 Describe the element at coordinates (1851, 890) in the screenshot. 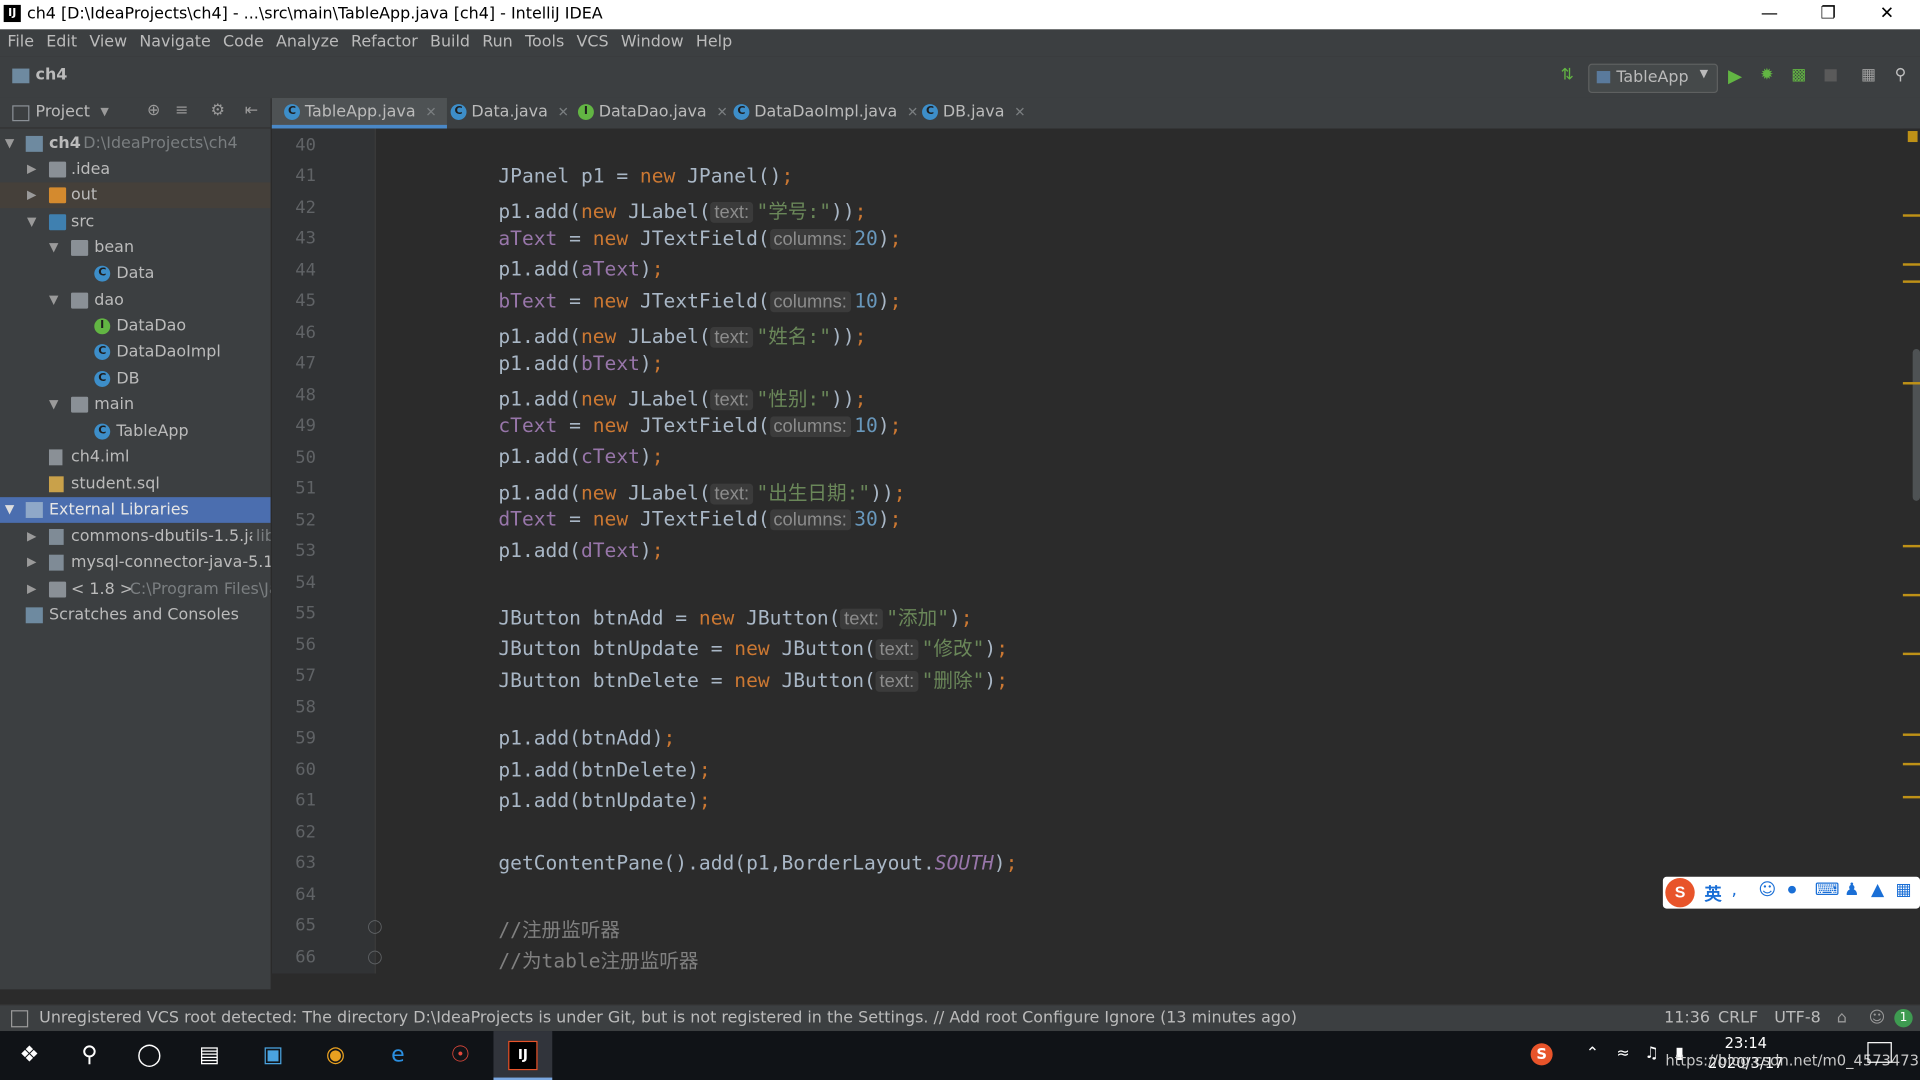

I see `user-icon: ♟` at that location.